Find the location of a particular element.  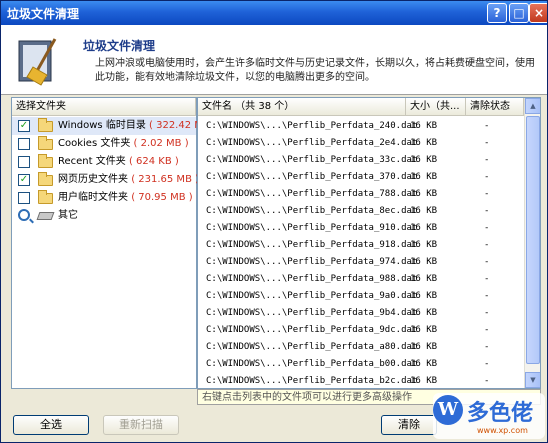

watermark-w-icon: W is located at coordinates (448, 410).